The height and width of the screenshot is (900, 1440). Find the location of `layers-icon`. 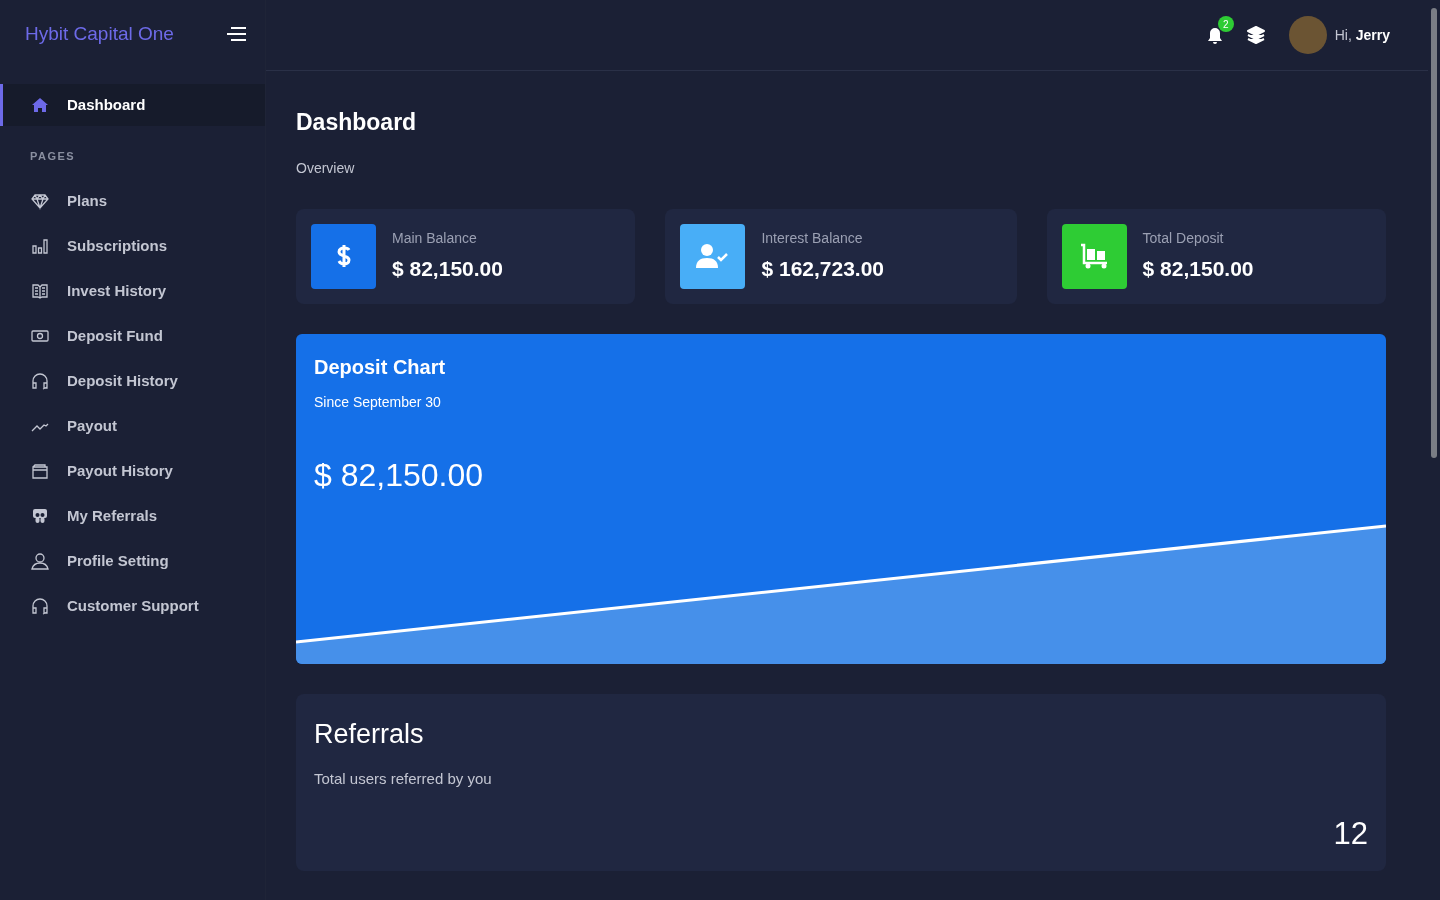

layers-icon is located at coordinates (1255, 35).